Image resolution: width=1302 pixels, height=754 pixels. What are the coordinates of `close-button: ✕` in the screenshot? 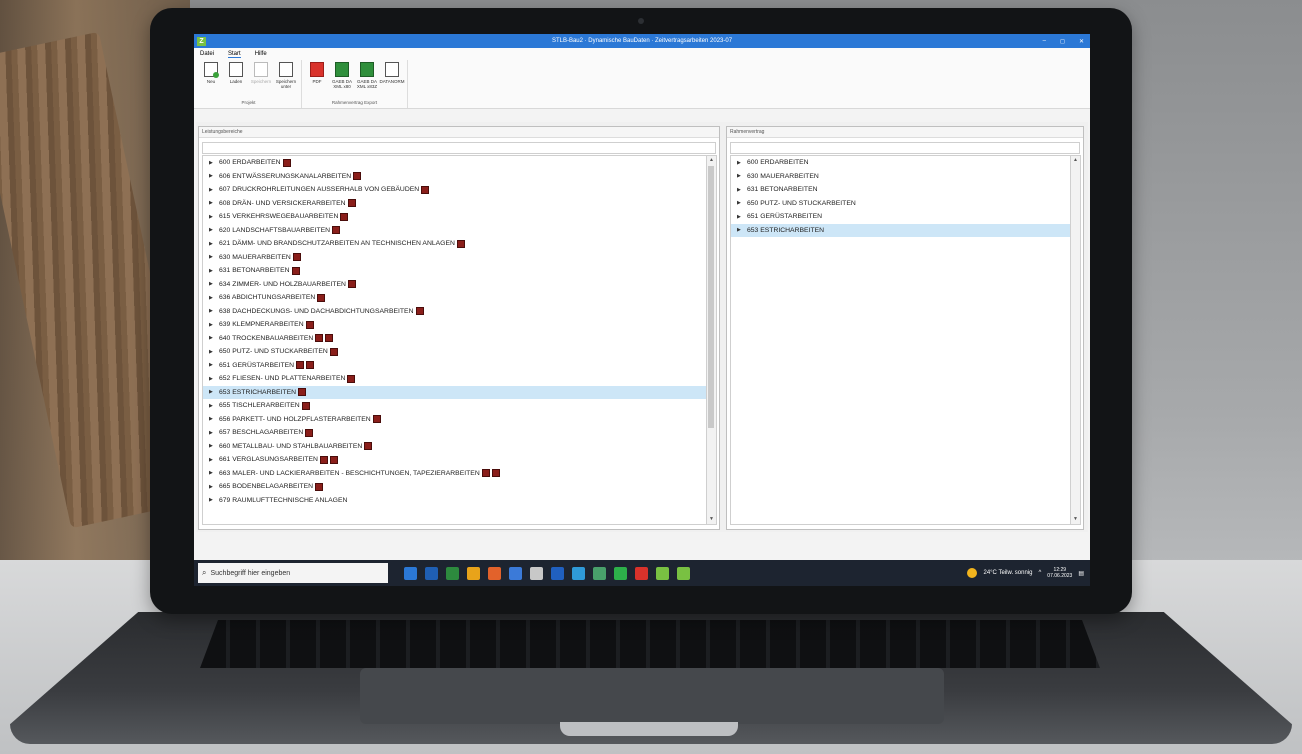 It's located at (1081, 41).